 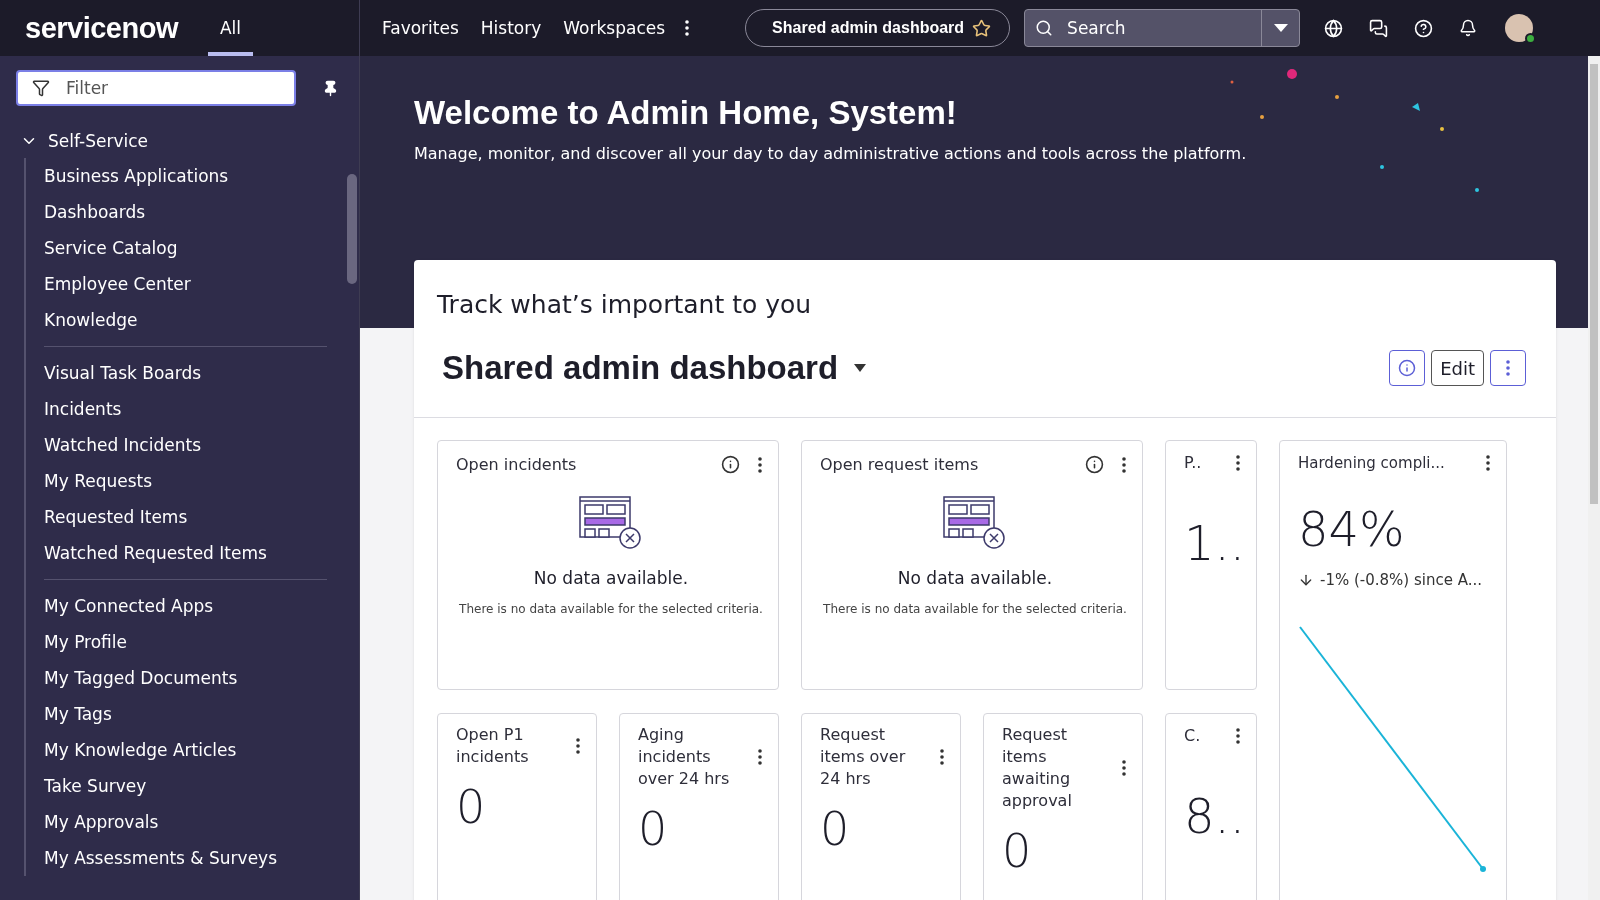 I want to click on widget-title: P.., so click(x=1193, y=463).